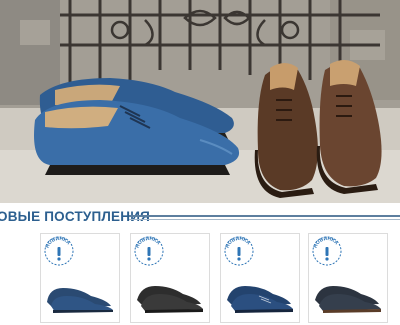 The height and width of the screenshot is (325, 400). Describe the element at coordinates (264, 218) in the screenshot. I see `title-divider` at that location.